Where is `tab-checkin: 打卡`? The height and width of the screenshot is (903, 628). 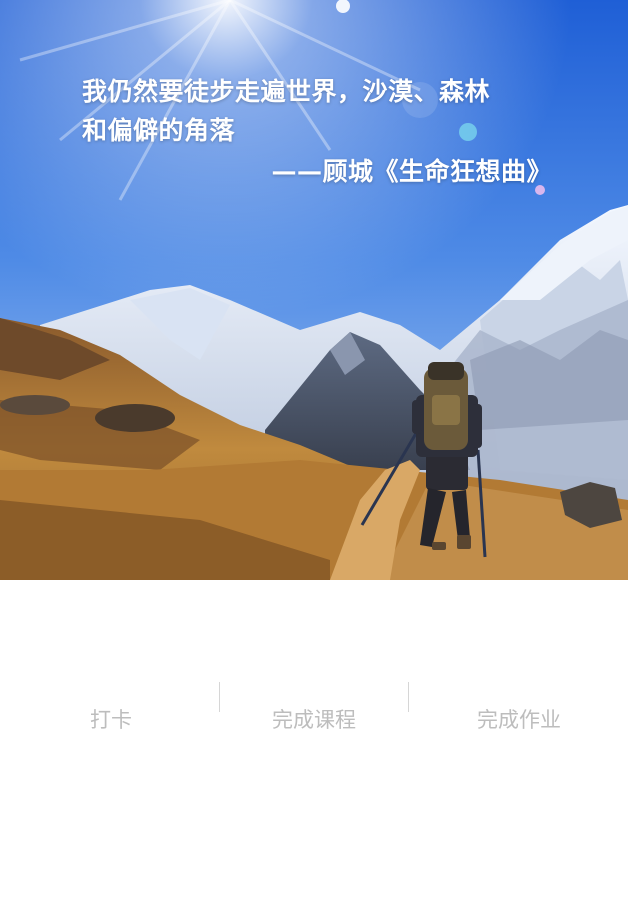
tab-checkin: 打卡 is located at coordinates (111, 710).